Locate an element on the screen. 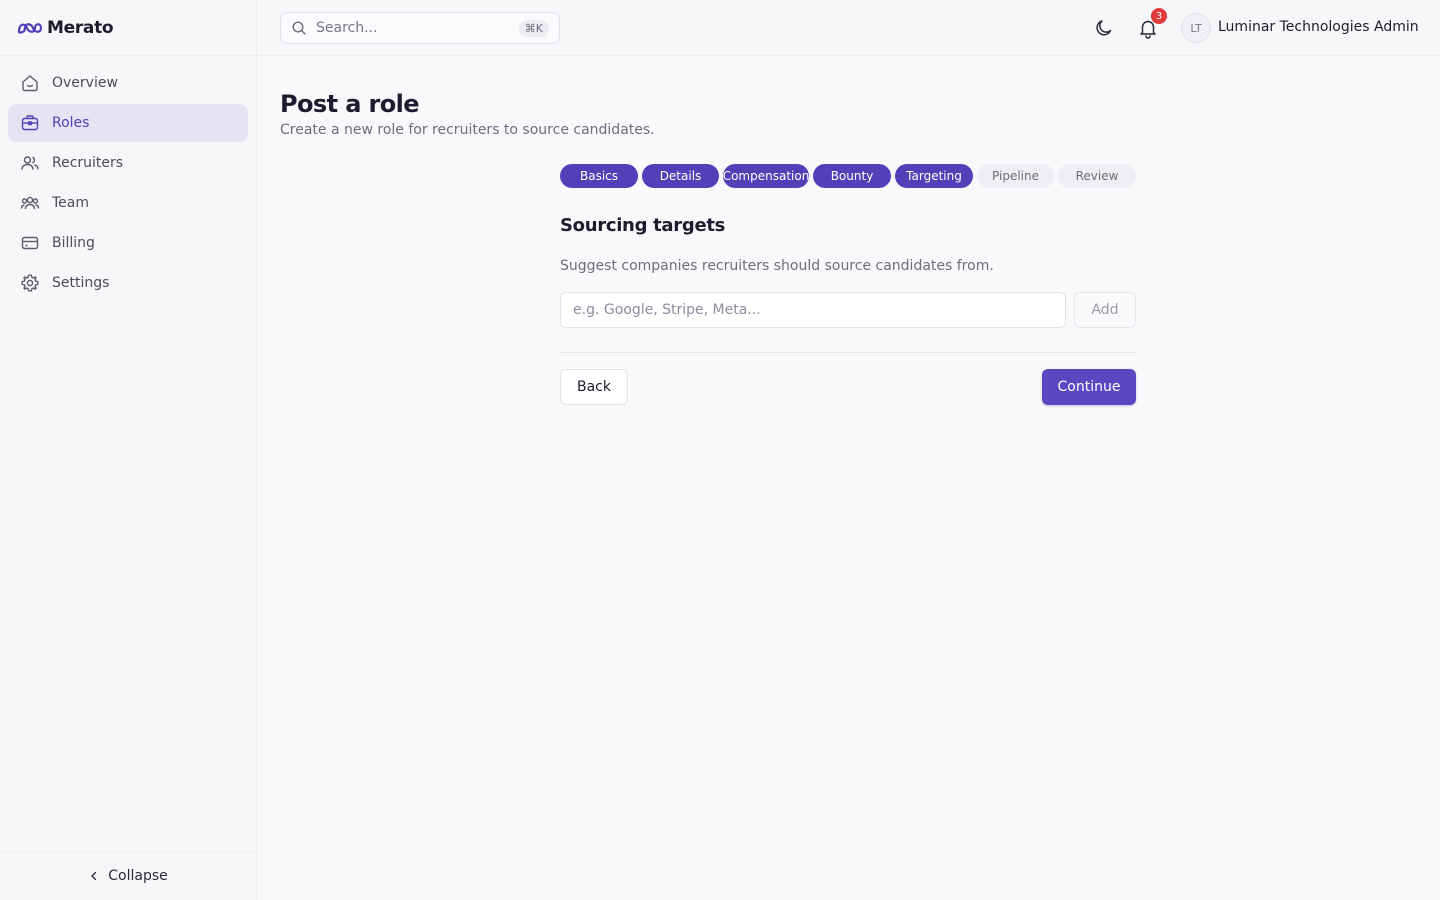 The image size is (1440, 900). merato-logo-icon is located at coordinates (30, 28).